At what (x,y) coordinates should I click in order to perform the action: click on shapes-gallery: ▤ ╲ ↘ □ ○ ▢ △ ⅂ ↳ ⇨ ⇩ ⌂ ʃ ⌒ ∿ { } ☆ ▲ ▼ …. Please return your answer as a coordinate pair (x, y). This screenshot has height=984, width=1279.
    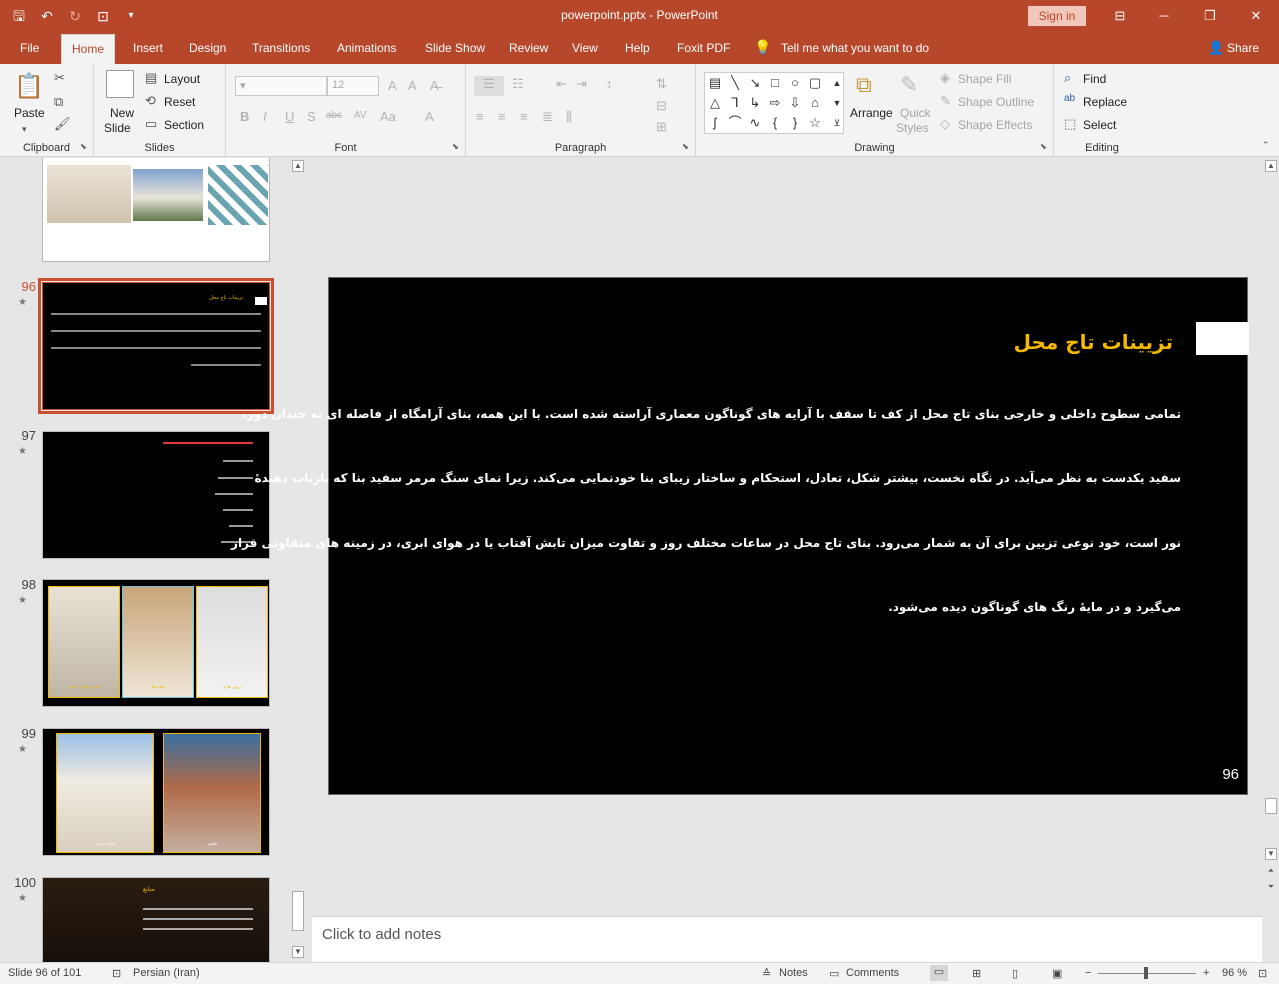
    Looking at the image, I should click on (774, 103).